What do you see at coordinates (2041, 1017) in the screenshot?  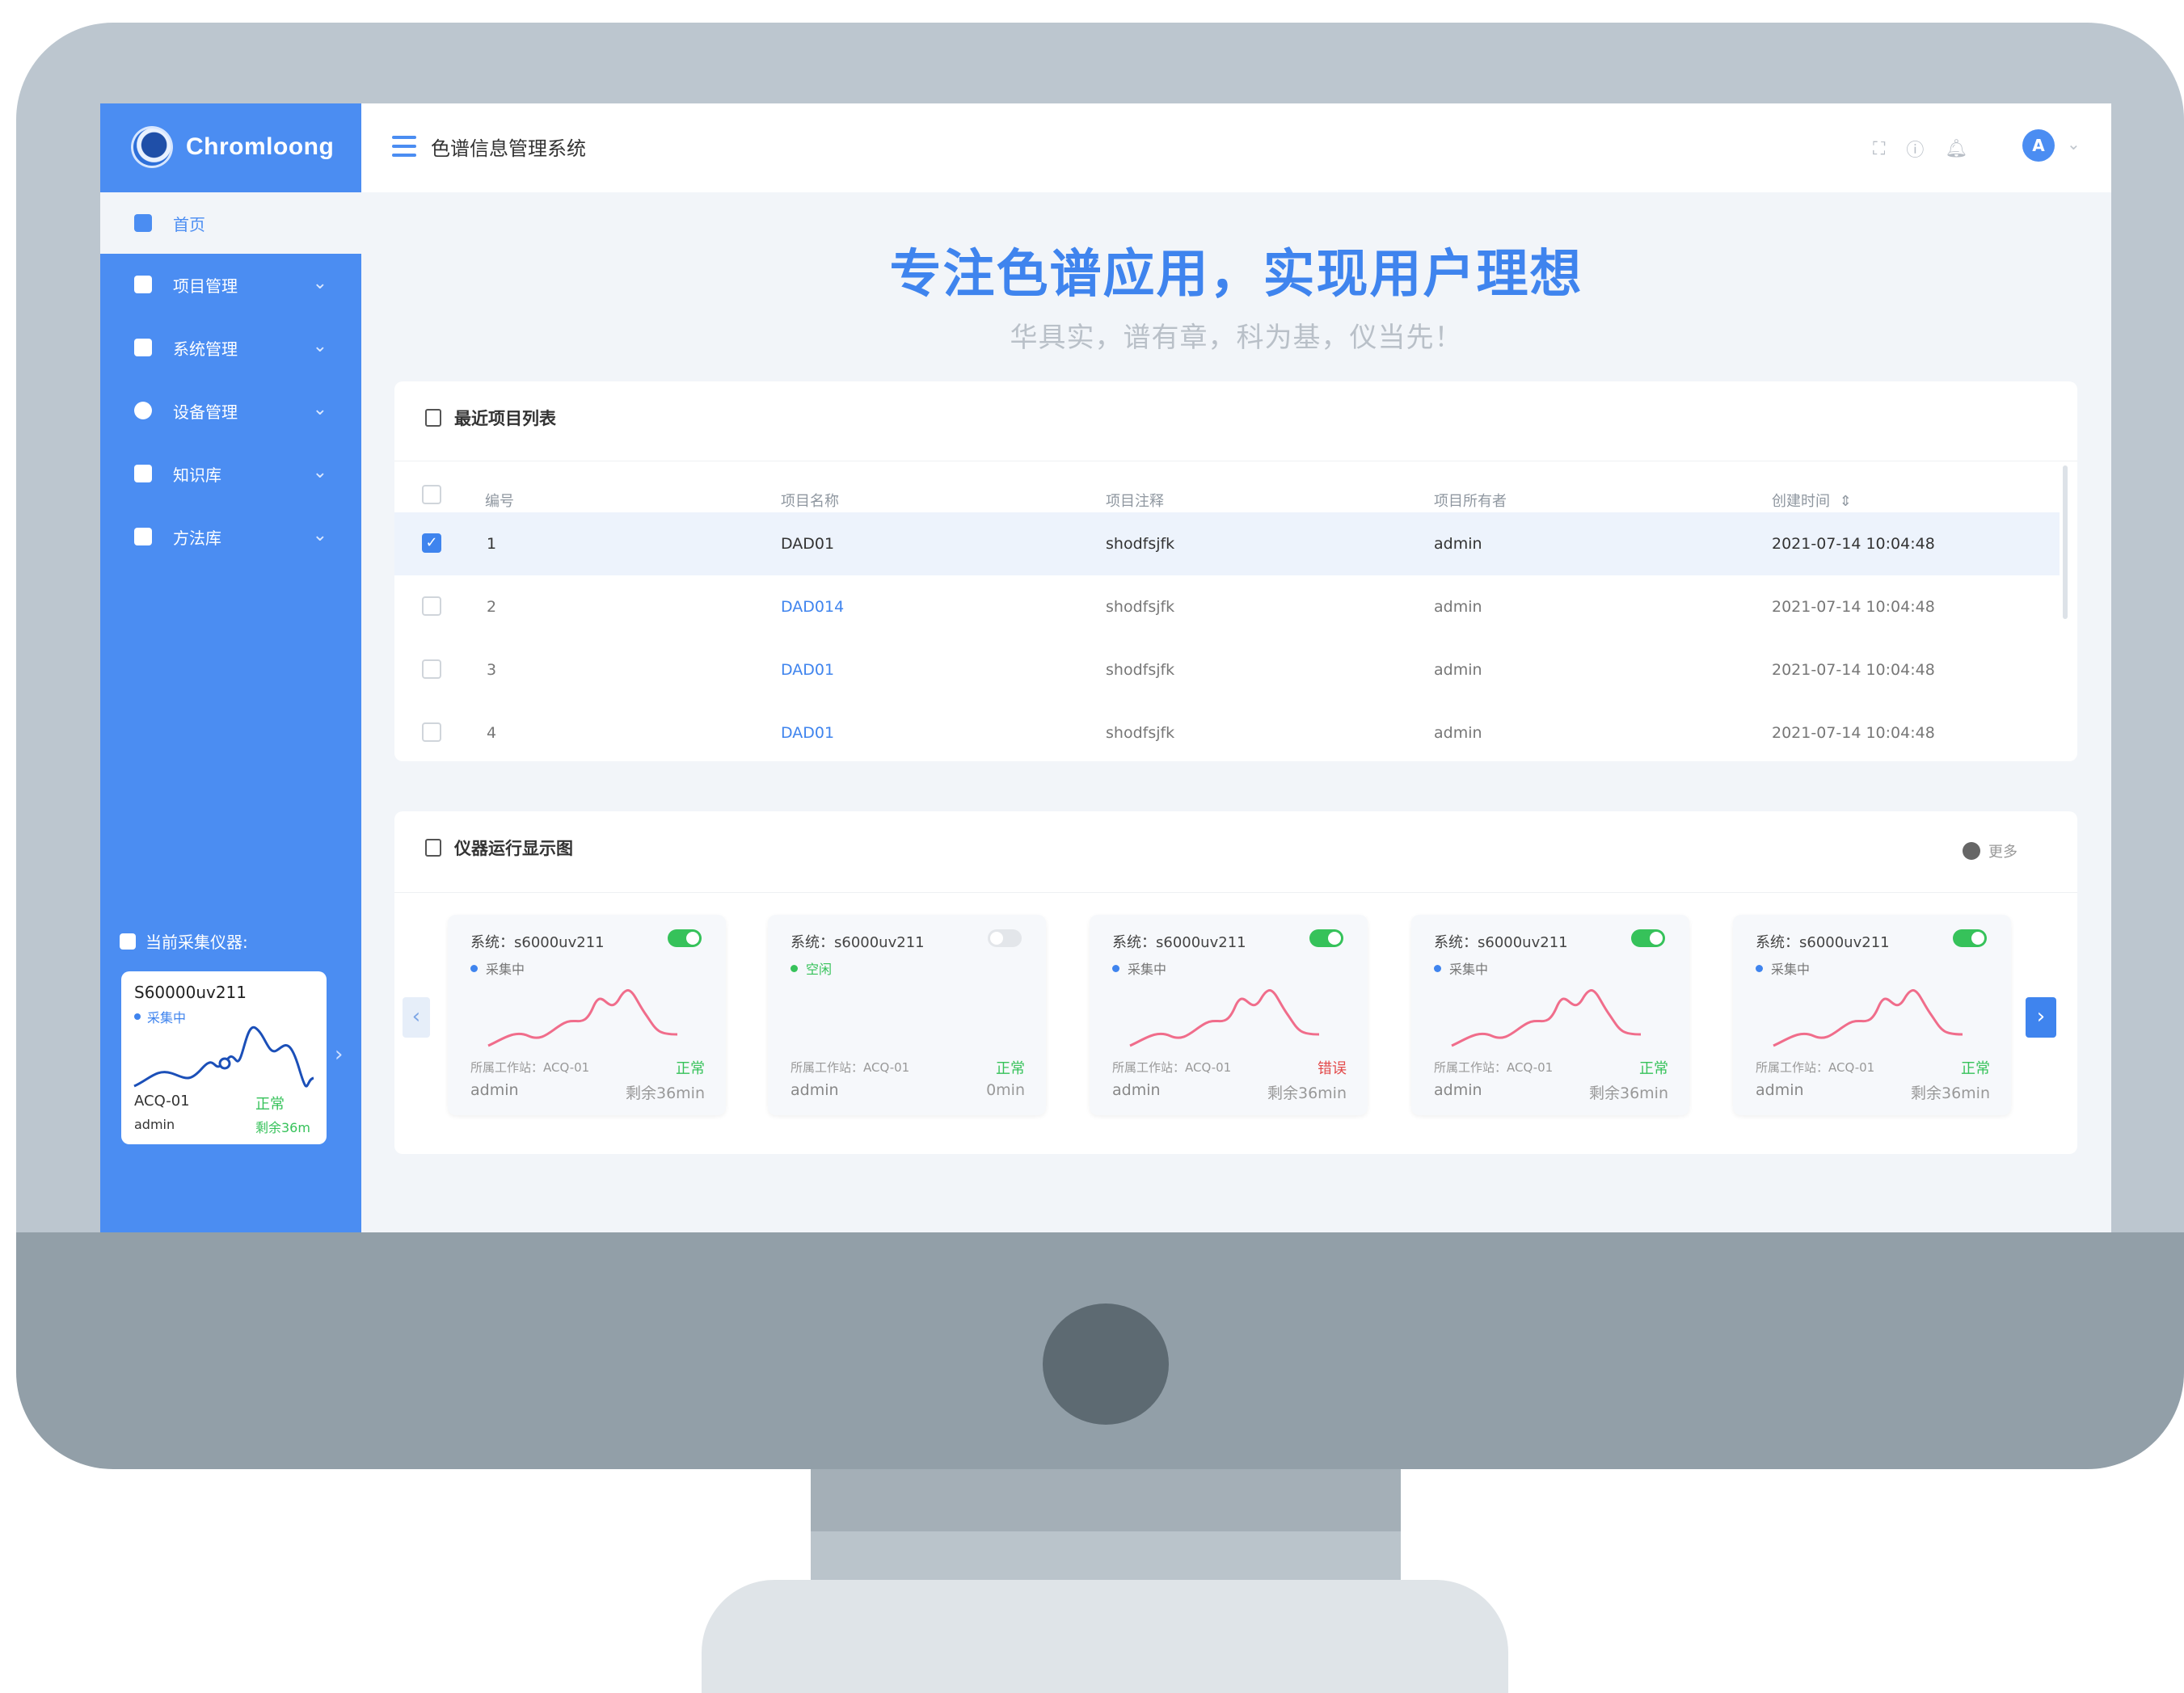 I see `carousel-next-button: ›` at bounding box center [2041, 1017].